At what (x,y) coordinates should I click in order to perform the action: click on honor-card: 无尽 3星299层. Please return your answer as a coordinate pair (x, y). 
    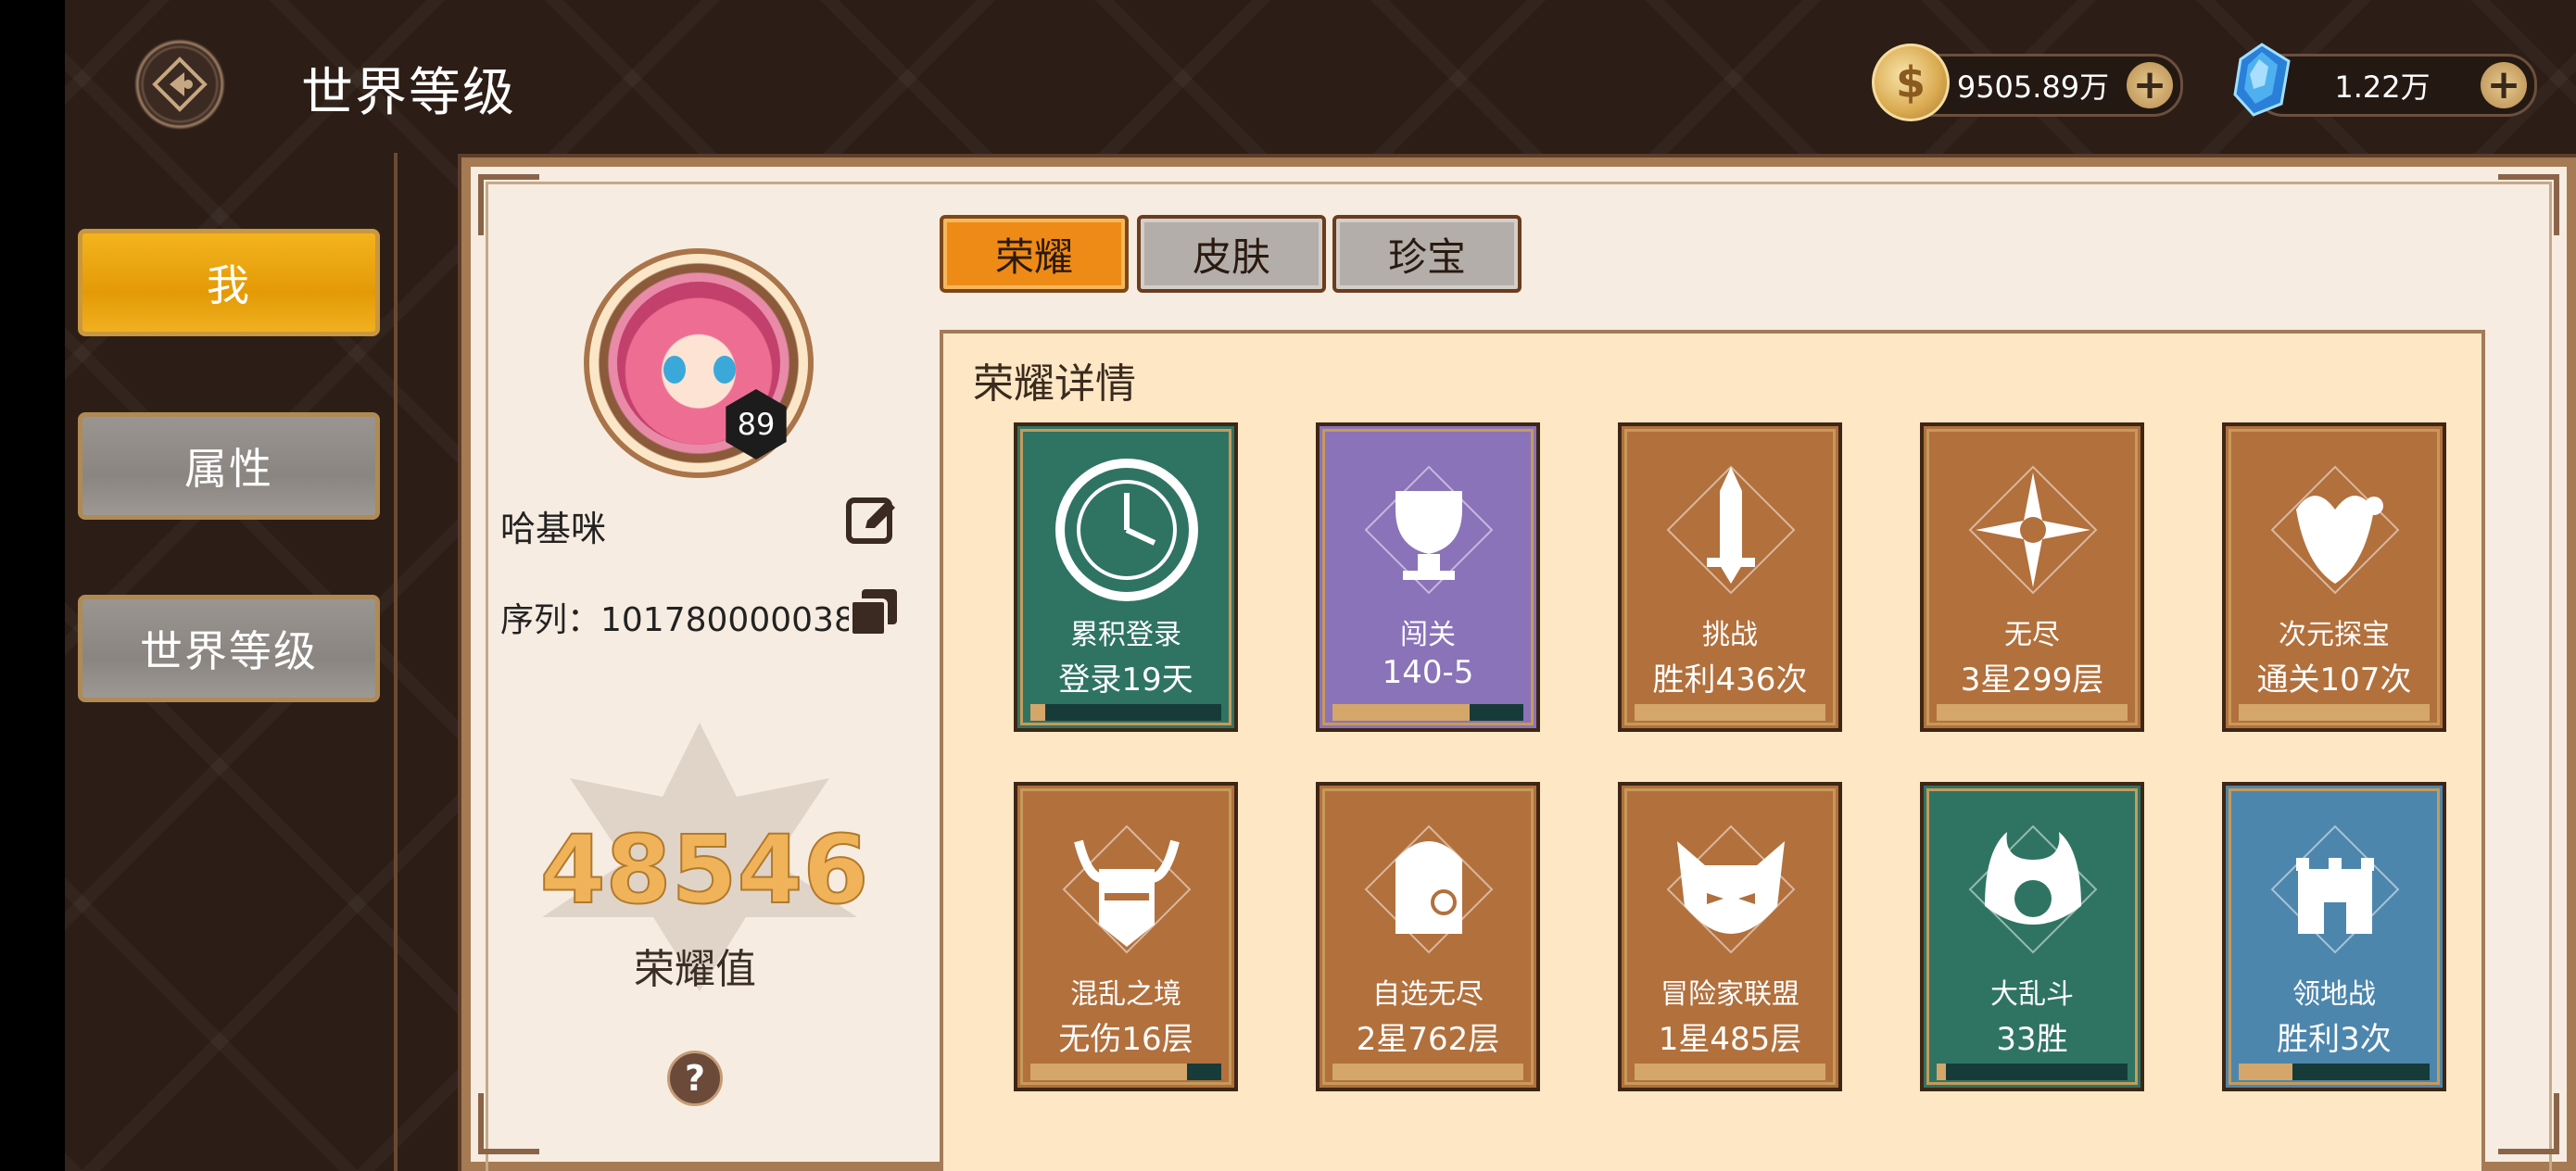
    Looking at the image, I should click on (2032, 577).